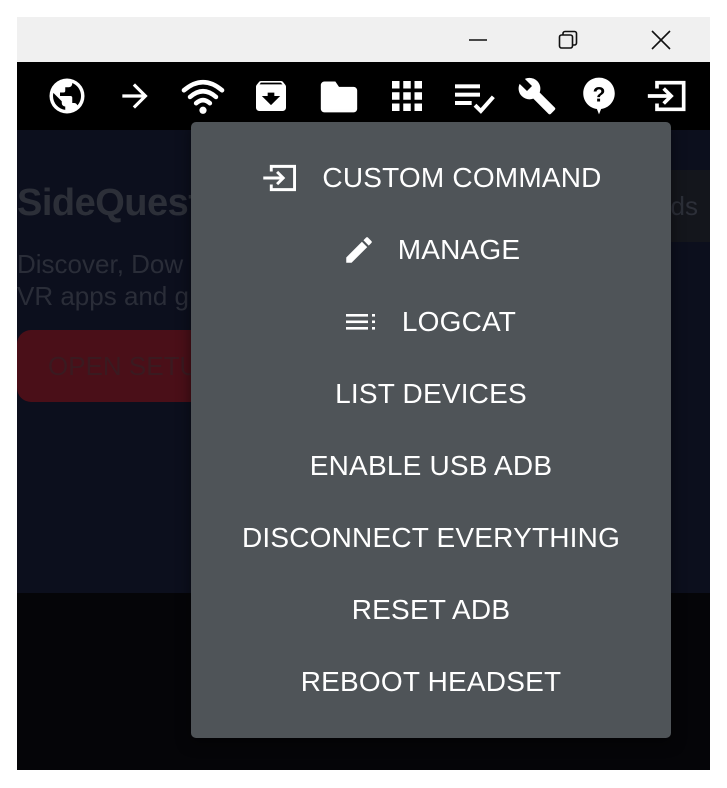 This screenshot has height=788, width=727. I want to click on menu-item-list-devices: LIST DEVICES, so click(431, 394).